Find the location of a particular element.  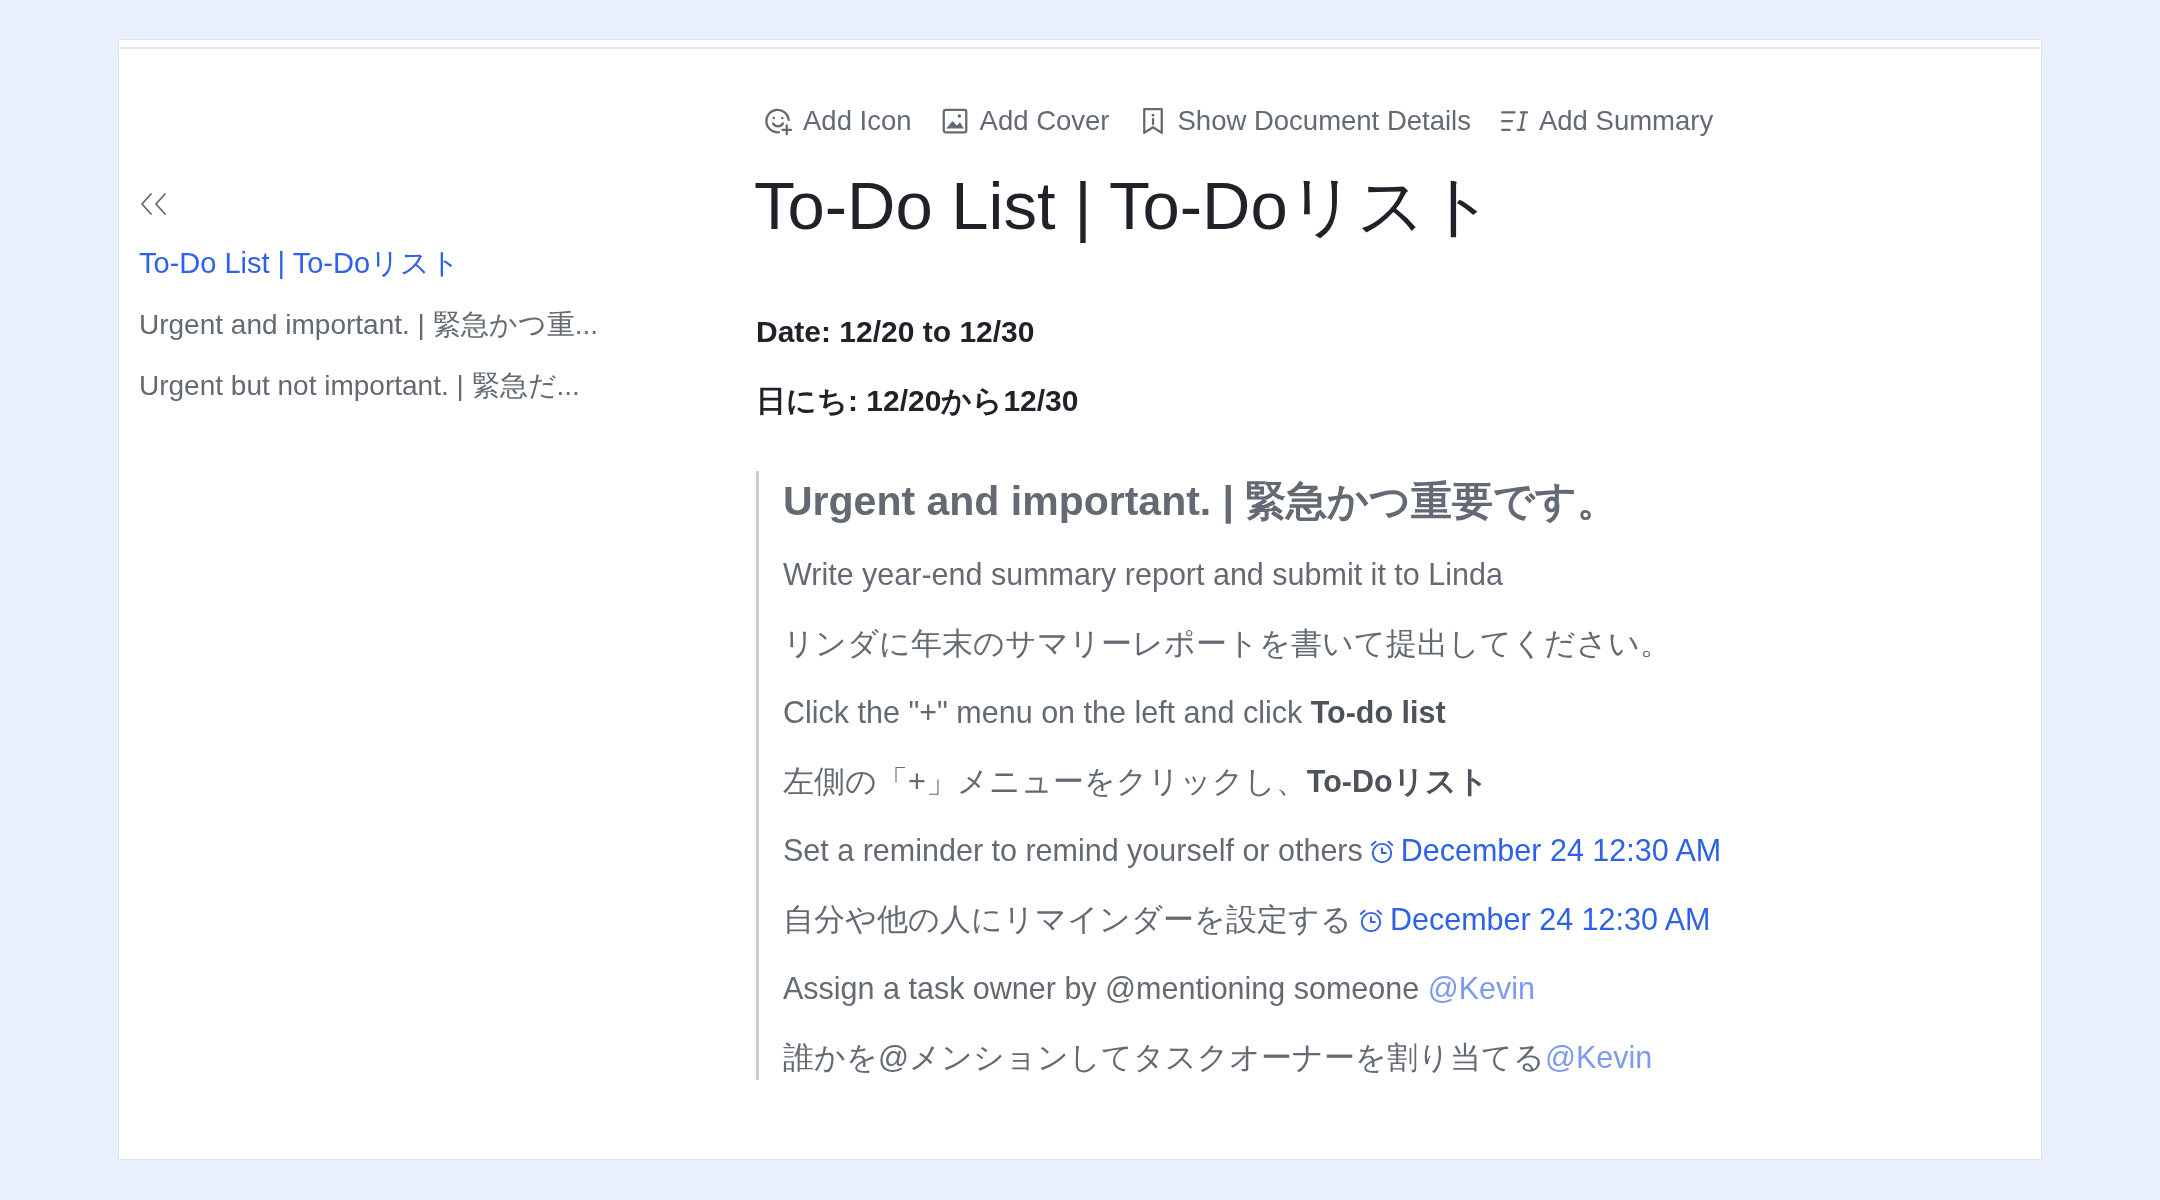

section-heading: Urgent and important. | 緊急かつ重要です。 is located at coordinates (1201, 501).